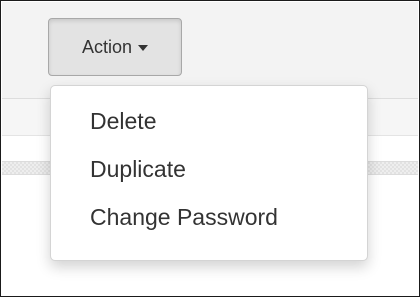 The height and width of the screenshot is (297, 420). Describe the element at coordinates (143, 48) in the screenshot. I see `caret-down-icon` at that location.